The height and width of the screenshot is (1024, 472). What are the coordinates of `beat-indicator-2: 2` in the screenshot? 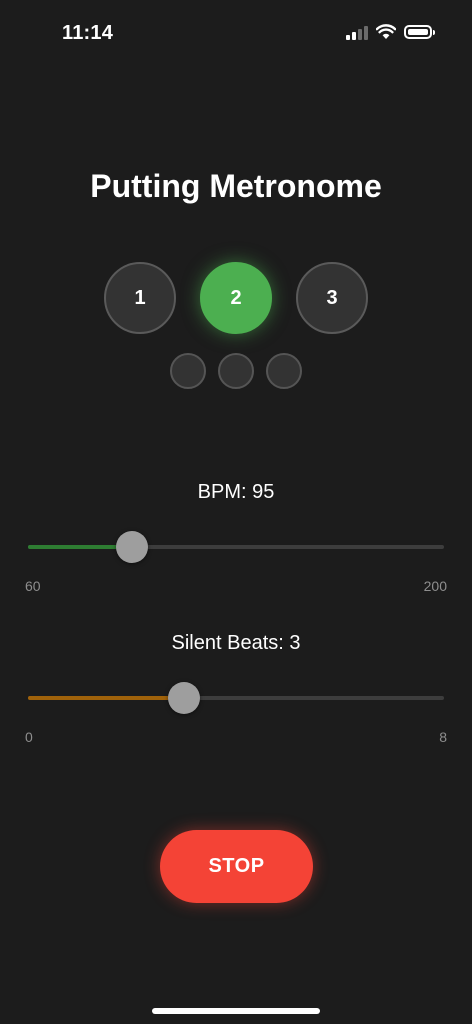 It's located at (236, 298).